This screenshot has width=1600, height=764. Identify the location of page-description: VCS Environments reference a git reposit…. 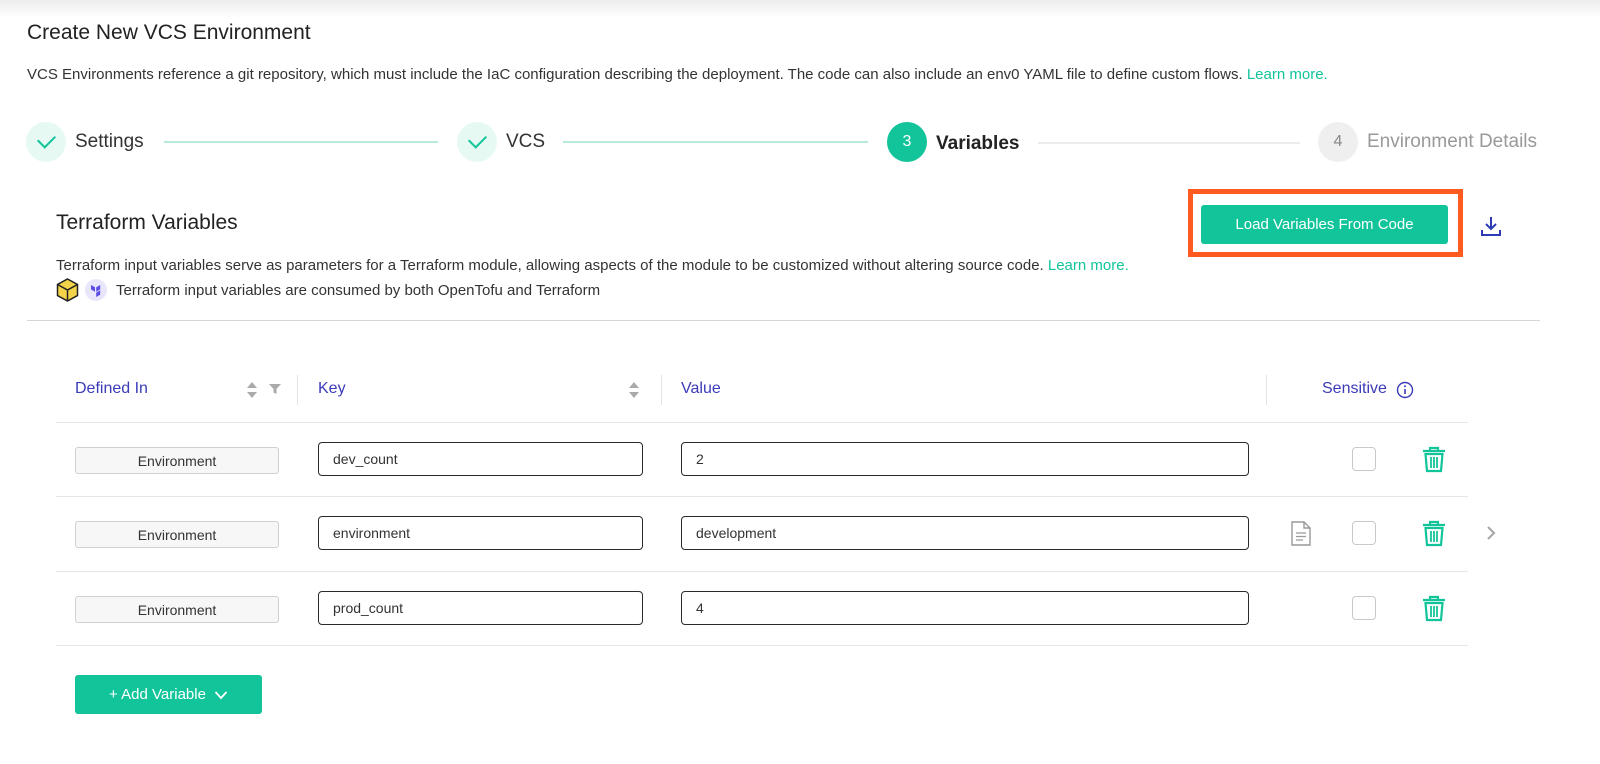
(677, 74).